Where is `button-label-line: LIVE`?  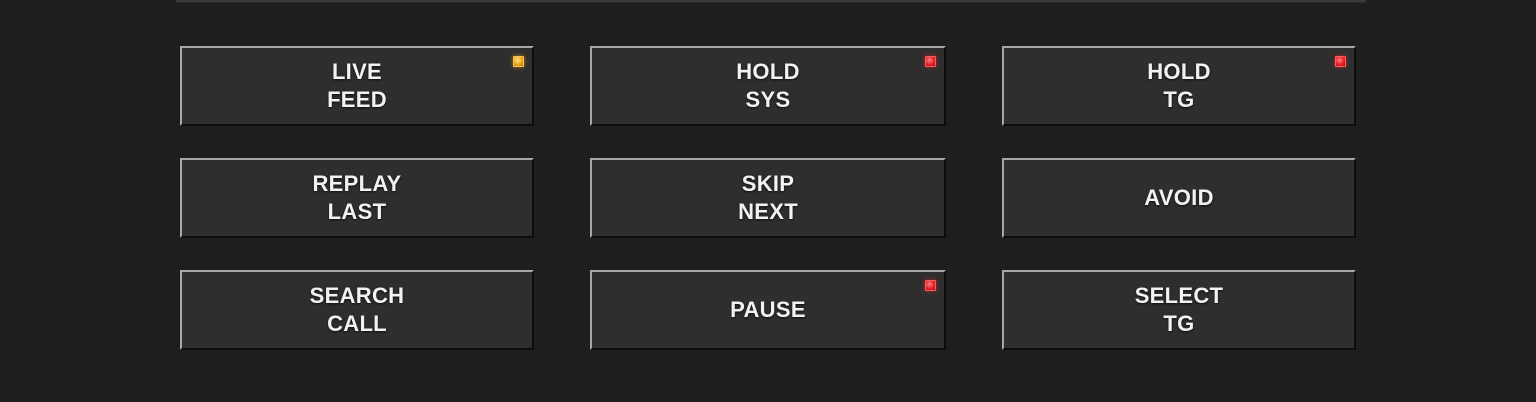
button-label-line: LIVE is located at coordinates (357, 71).